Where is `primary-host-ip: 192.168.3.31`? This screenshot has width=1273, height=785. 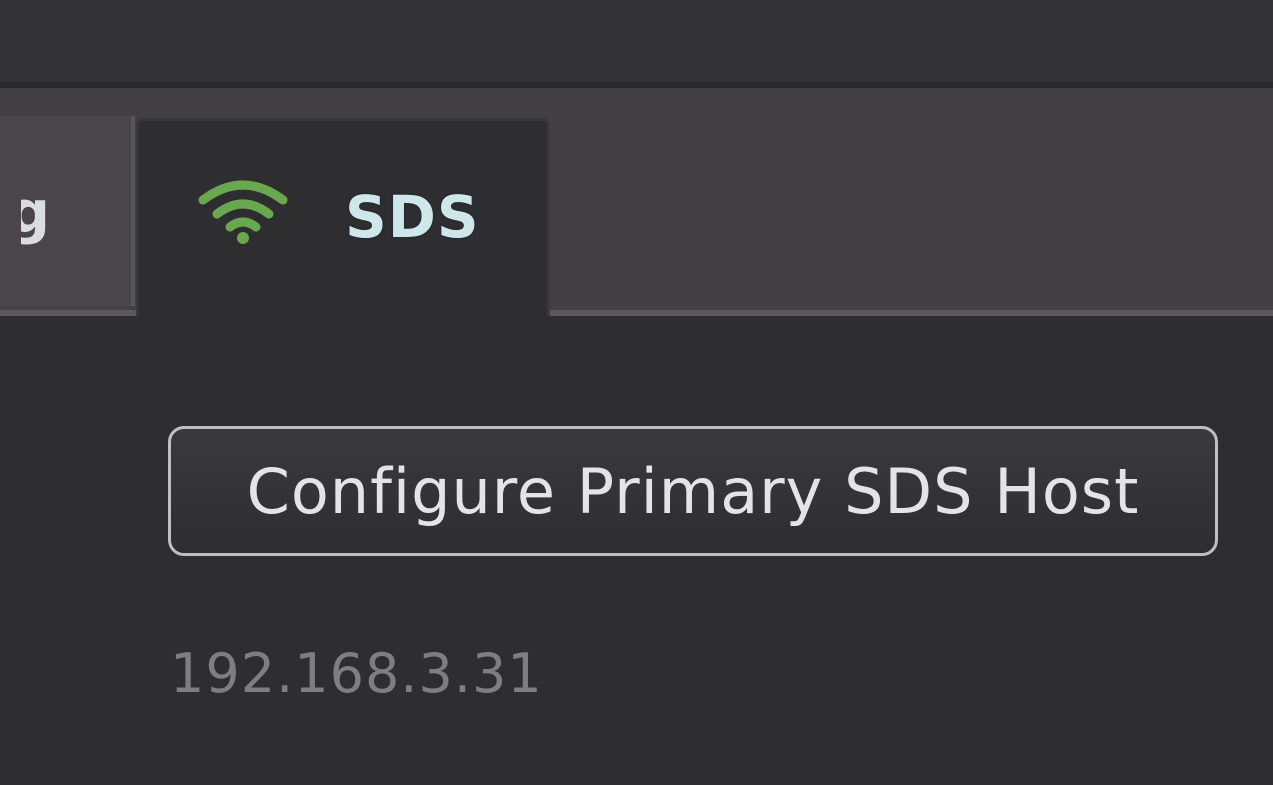
primary-host-ip: 192.168.3.31 is located at coordinates (356, 673).